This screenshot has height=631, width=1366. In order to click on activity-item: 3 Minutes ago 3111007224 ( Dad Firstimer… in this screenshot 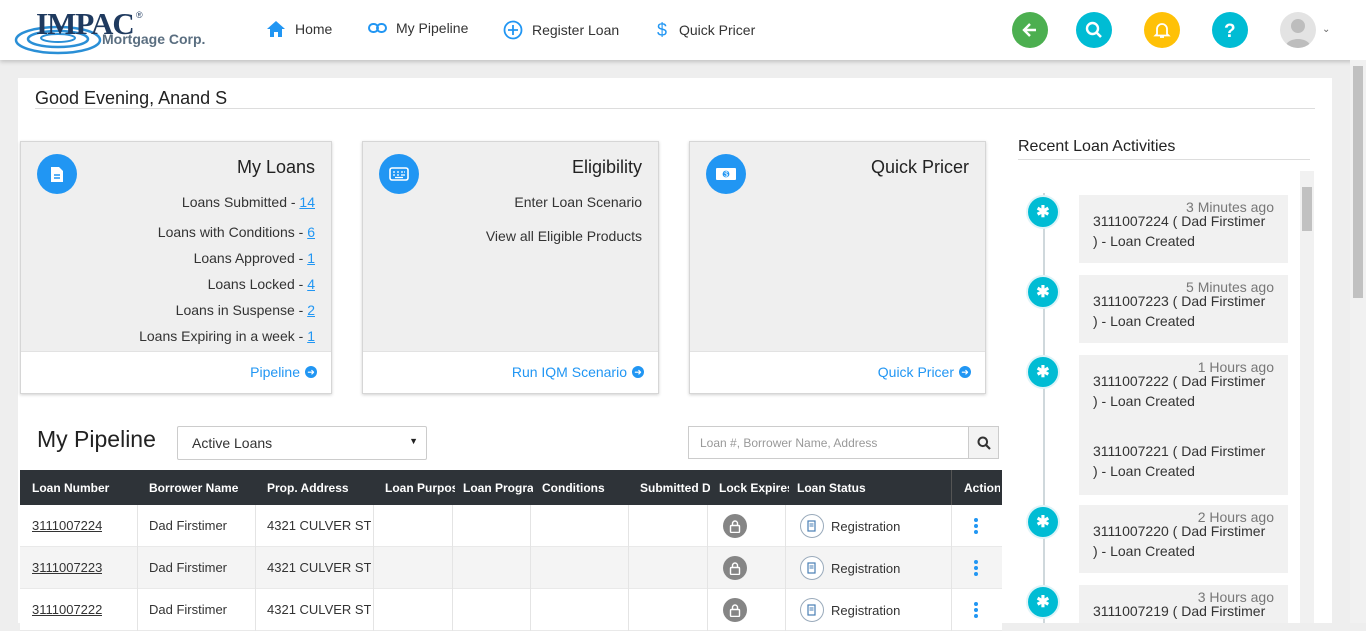, I will do `click(1183, 229)`.